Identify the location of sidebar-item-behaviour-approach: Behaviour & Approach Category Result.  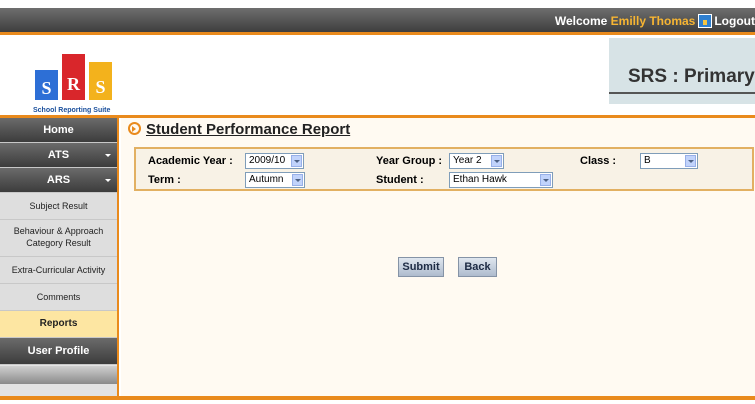
(58, 238).